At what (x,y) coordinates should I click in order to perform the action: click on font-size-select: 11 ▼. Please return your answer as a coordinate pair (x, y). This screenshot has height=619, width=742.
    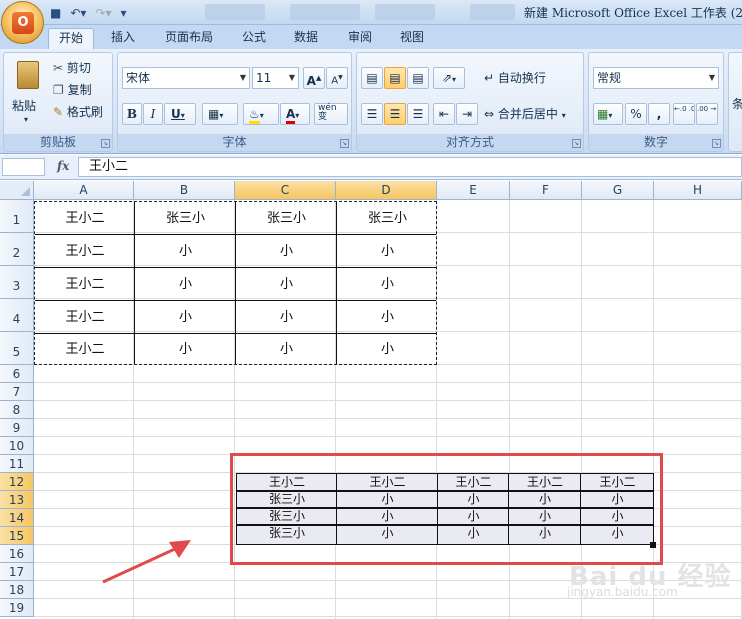
    Looking at the image, I should click on (275, 78).